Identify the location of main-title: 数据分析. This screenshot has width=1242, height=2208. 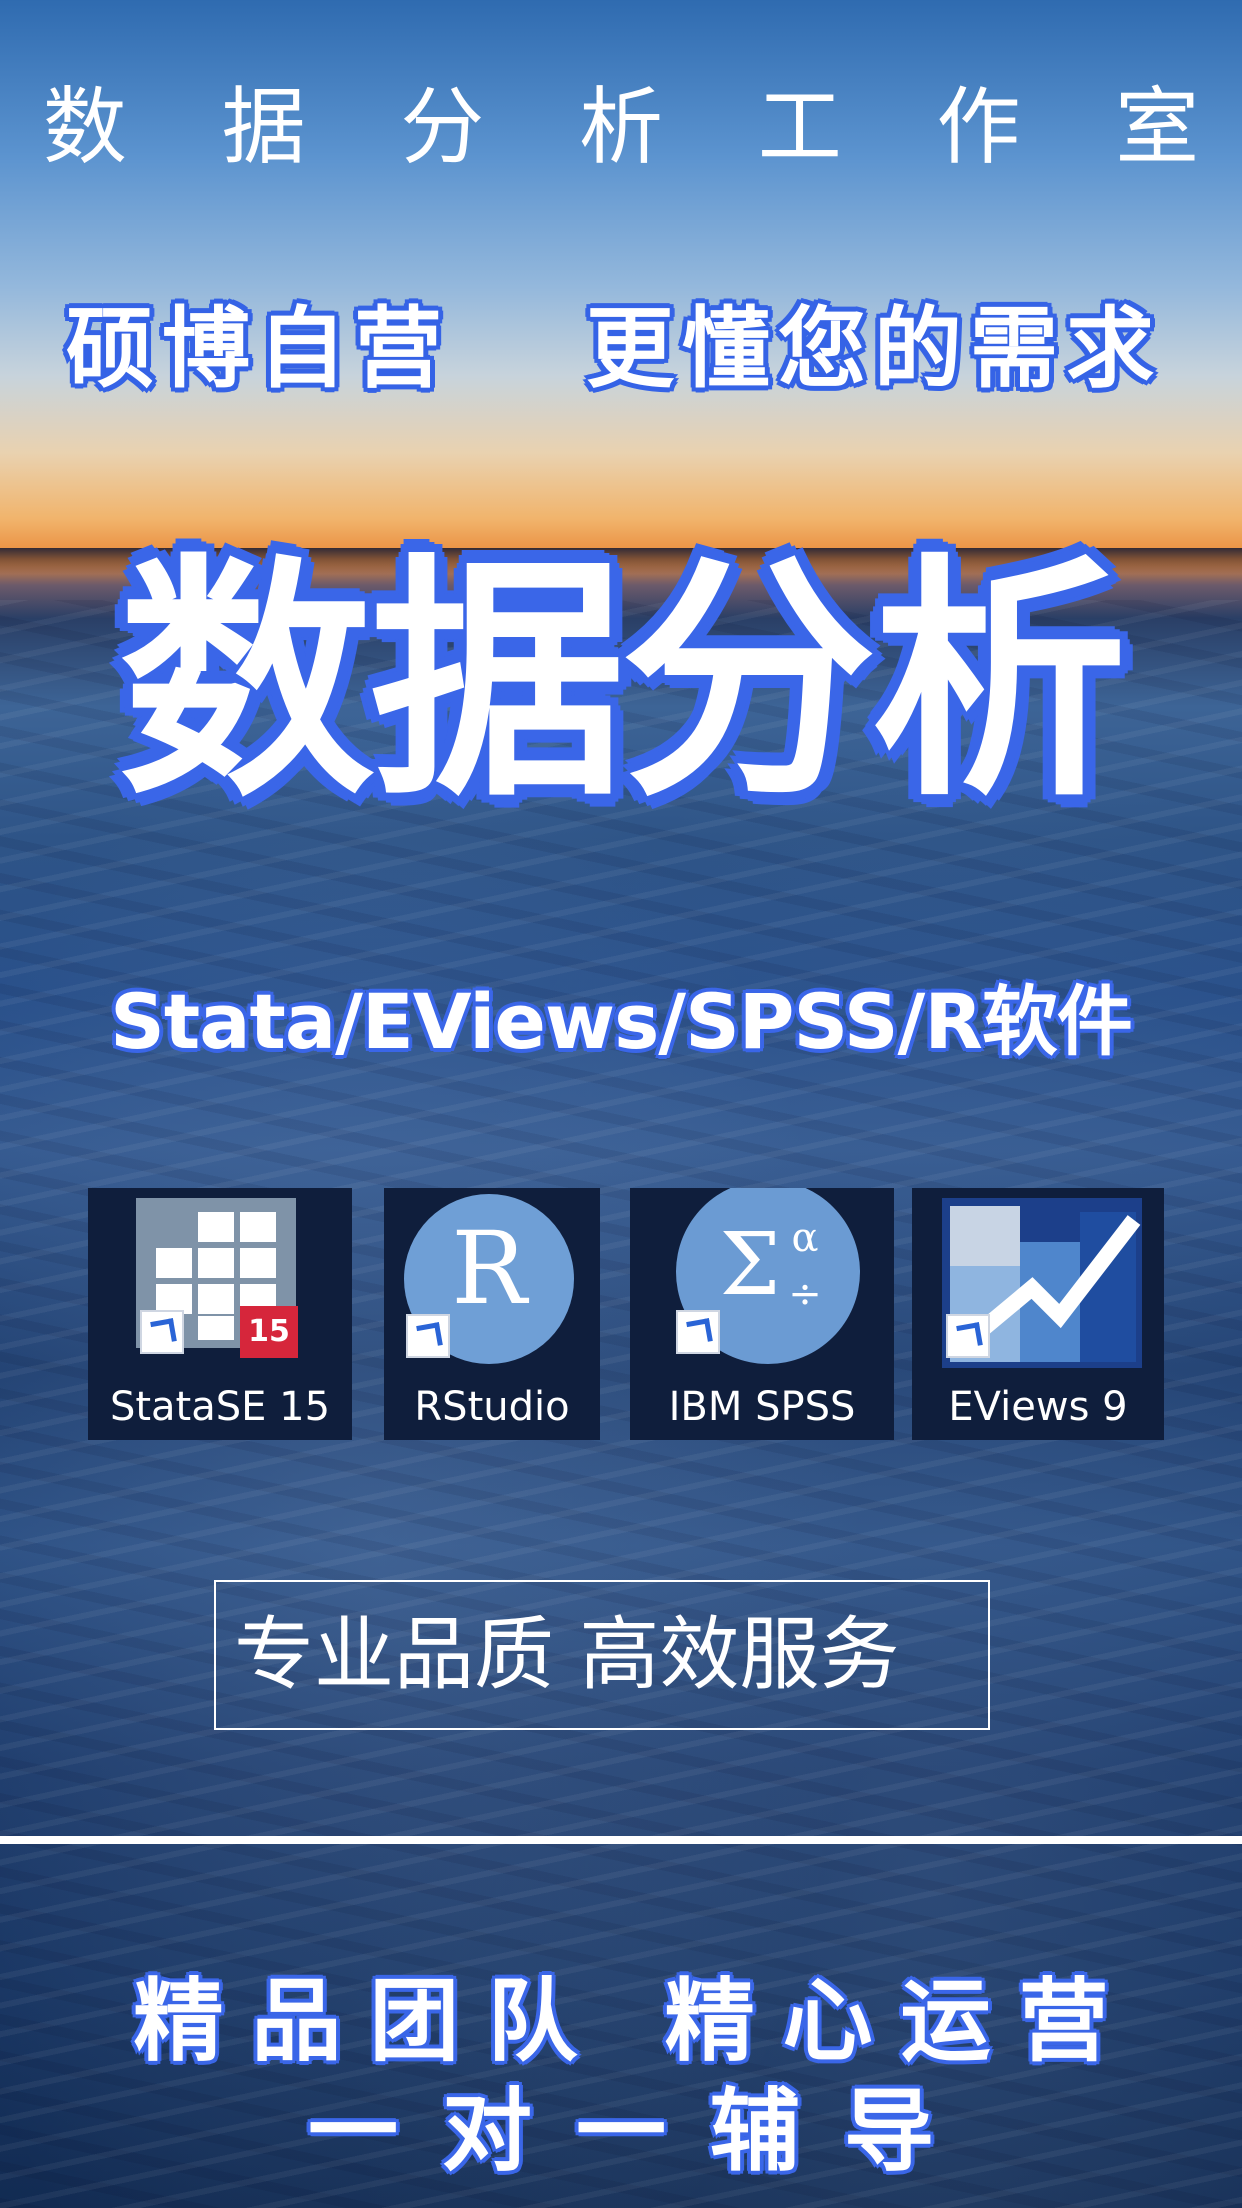
(622, 682).